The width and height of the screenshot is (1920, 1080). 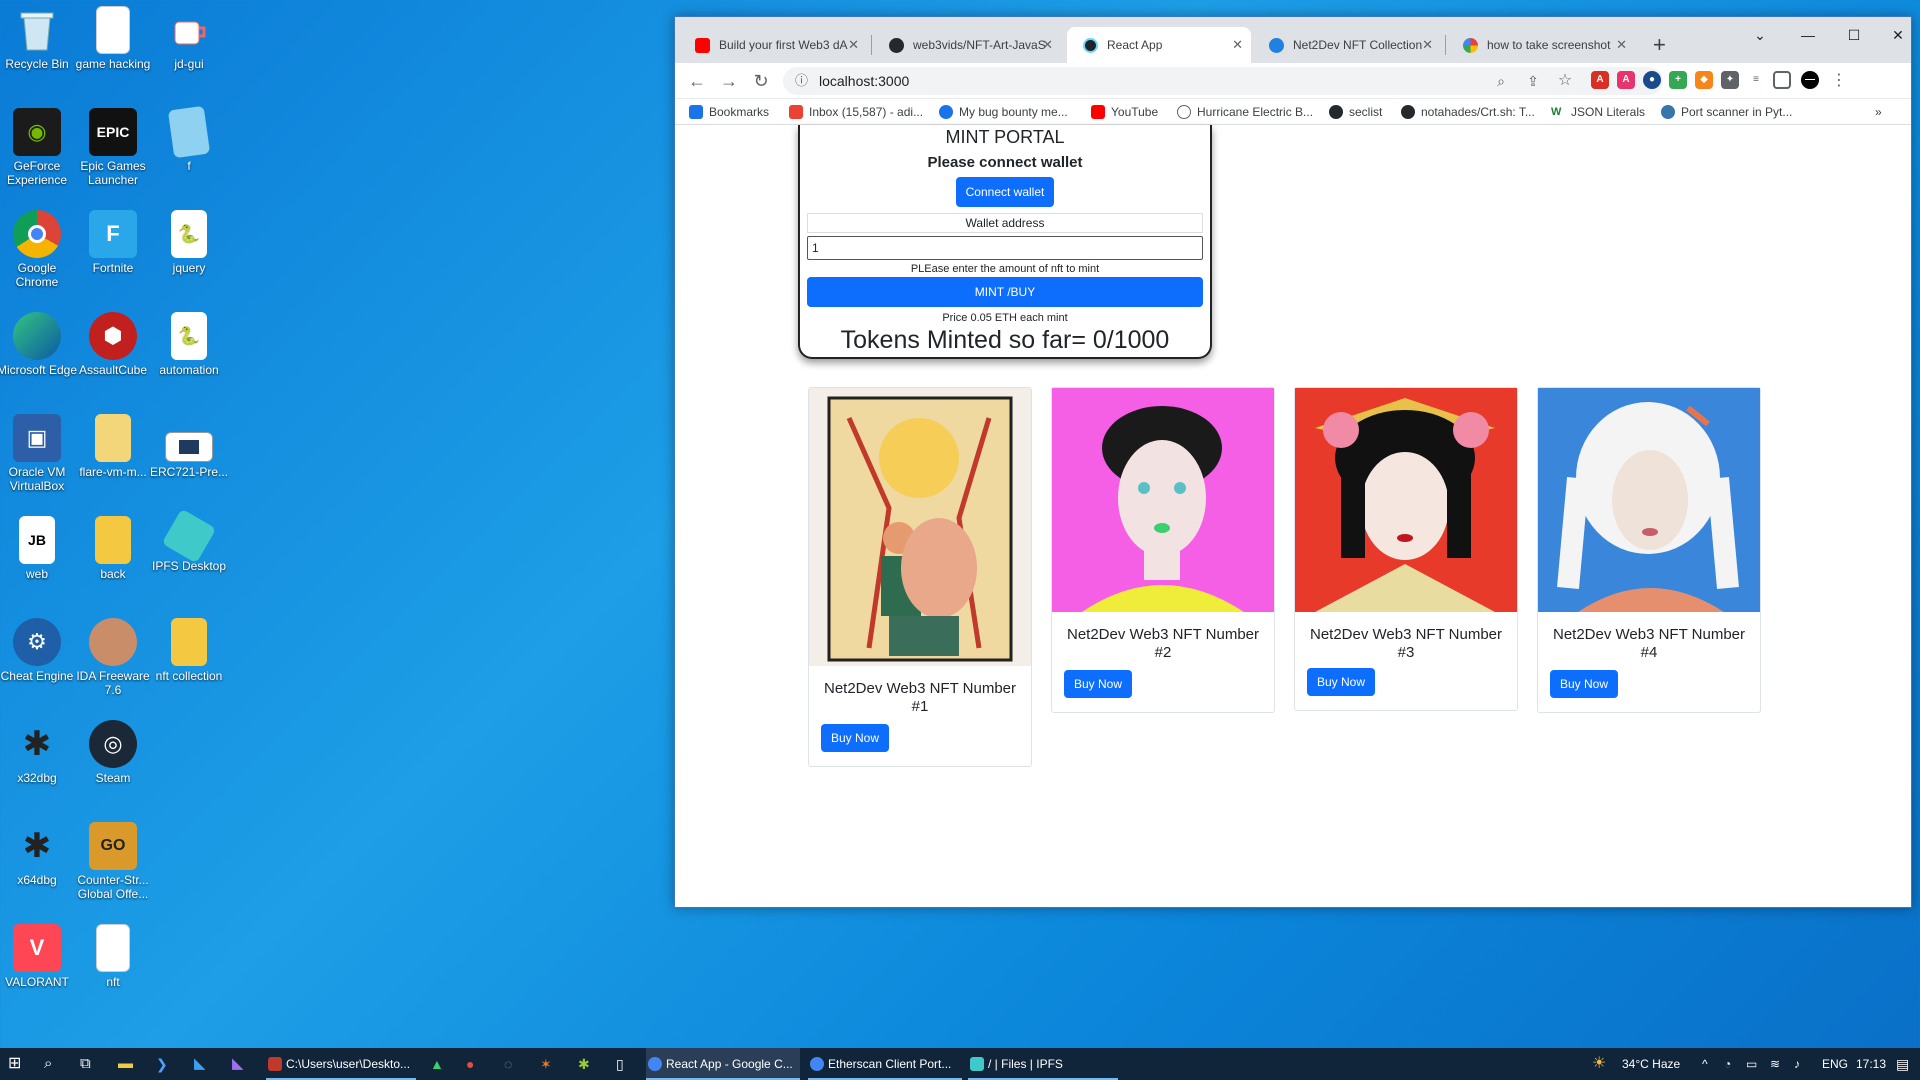 I want to click on desktop-icon-web: JB web, so click(x=39, y=548).